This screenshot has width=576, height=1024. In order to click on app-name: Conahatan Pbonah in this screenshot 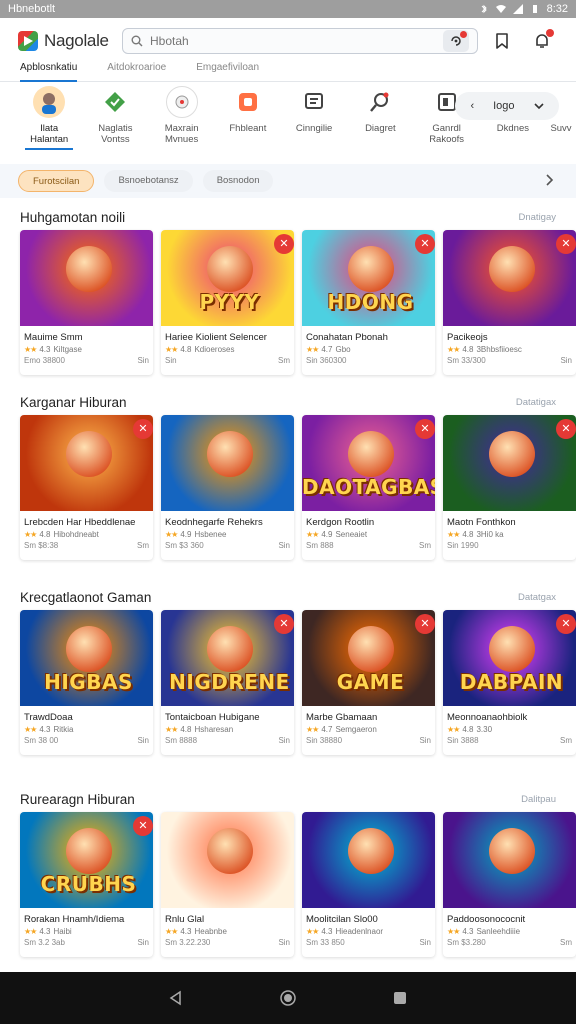, I will do `click(347, 337)`.